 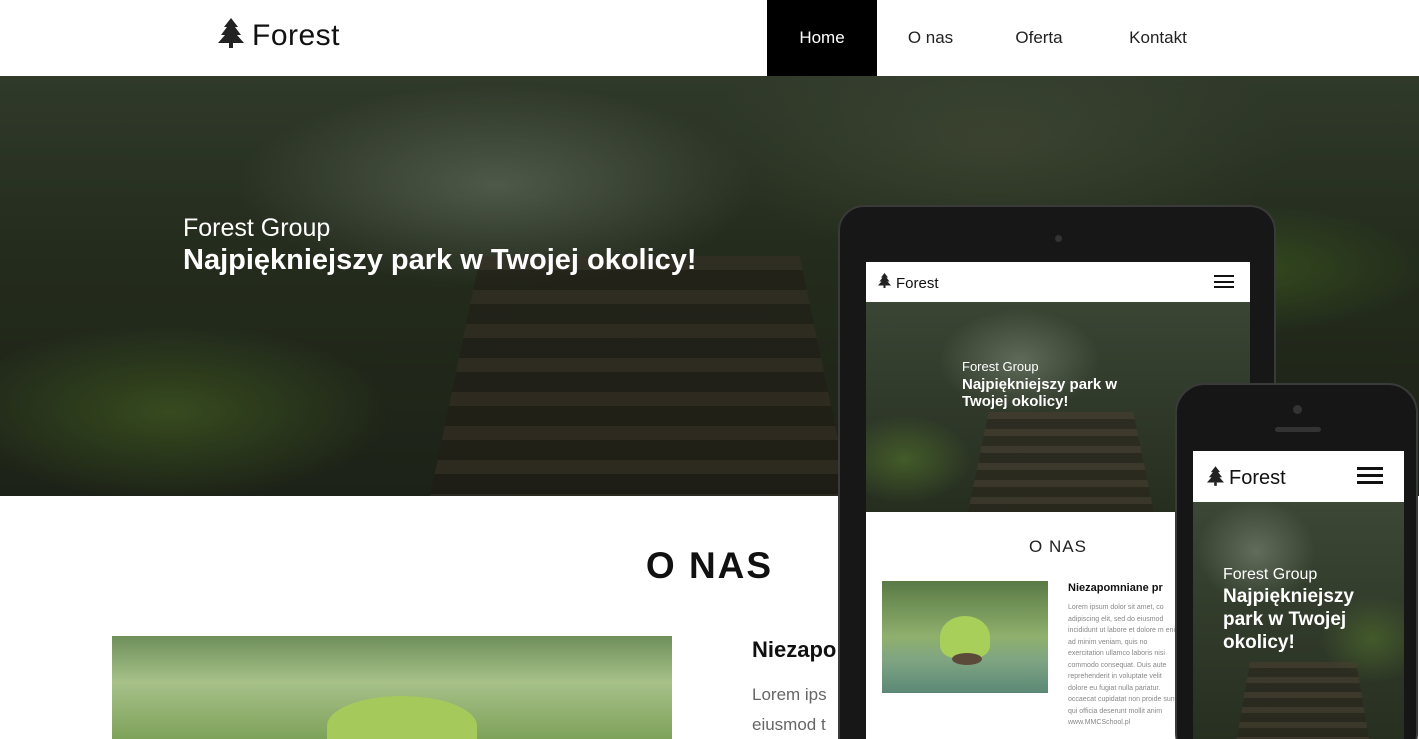 I want to click on tablet-brand-logo: Forest, so click(x=908, y=283).